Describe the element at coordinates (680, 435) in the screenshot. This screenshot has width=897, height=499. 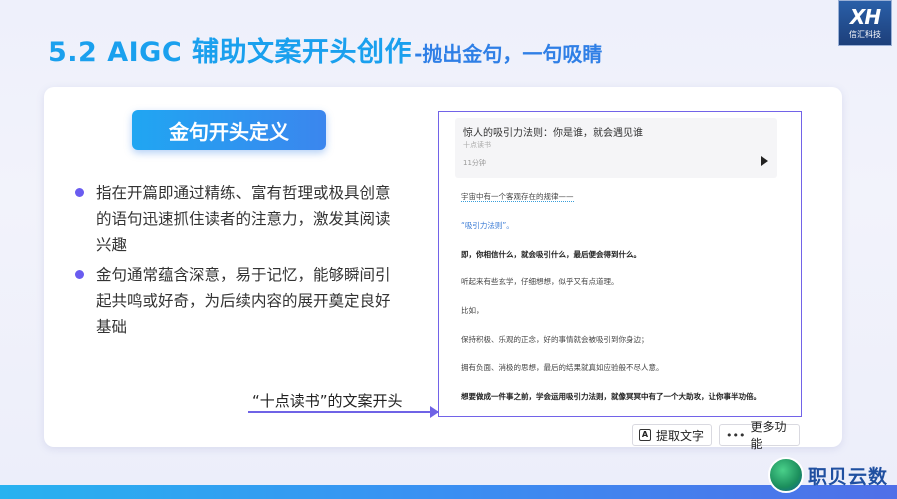
I see `extract-text-label: 提取文字` at that location.